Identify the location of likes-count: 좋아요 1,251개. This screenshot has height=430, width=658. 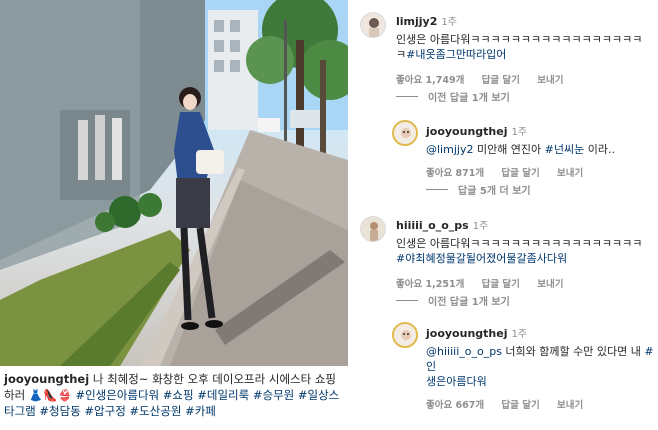
(430, 284).